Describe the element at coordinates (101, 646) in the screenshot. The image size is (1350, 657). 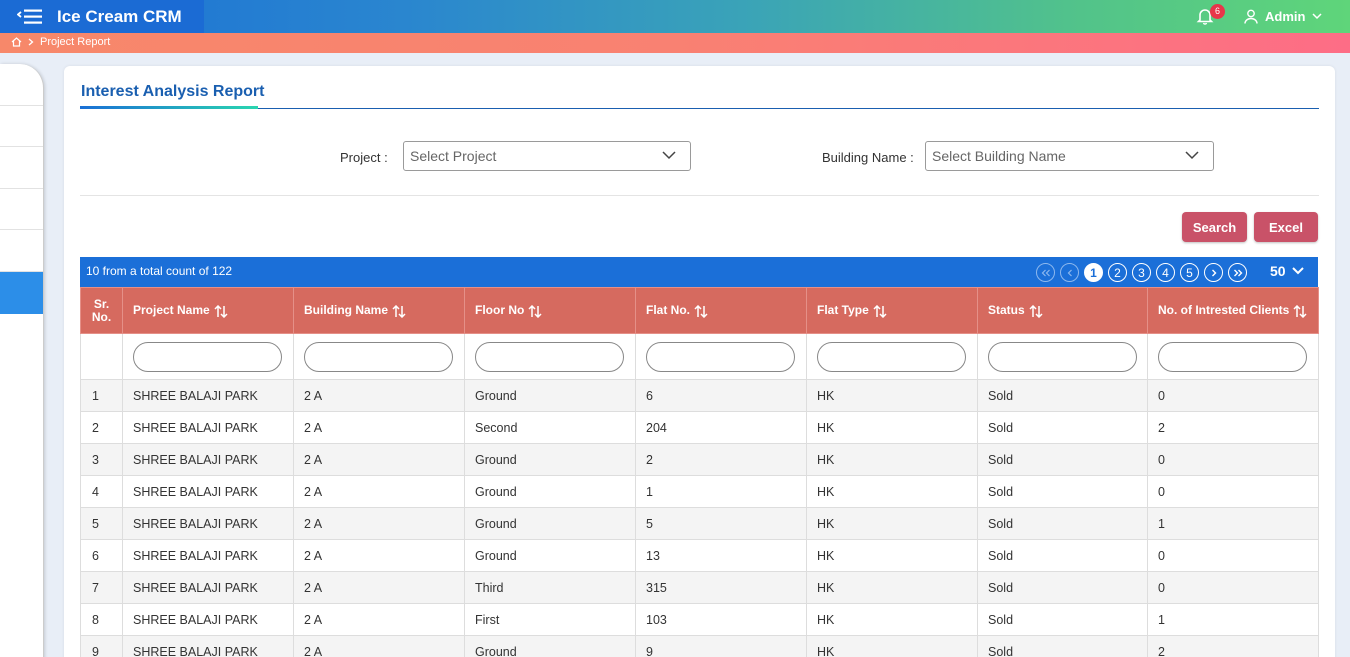
I see `cell-sr: 9` at that location.